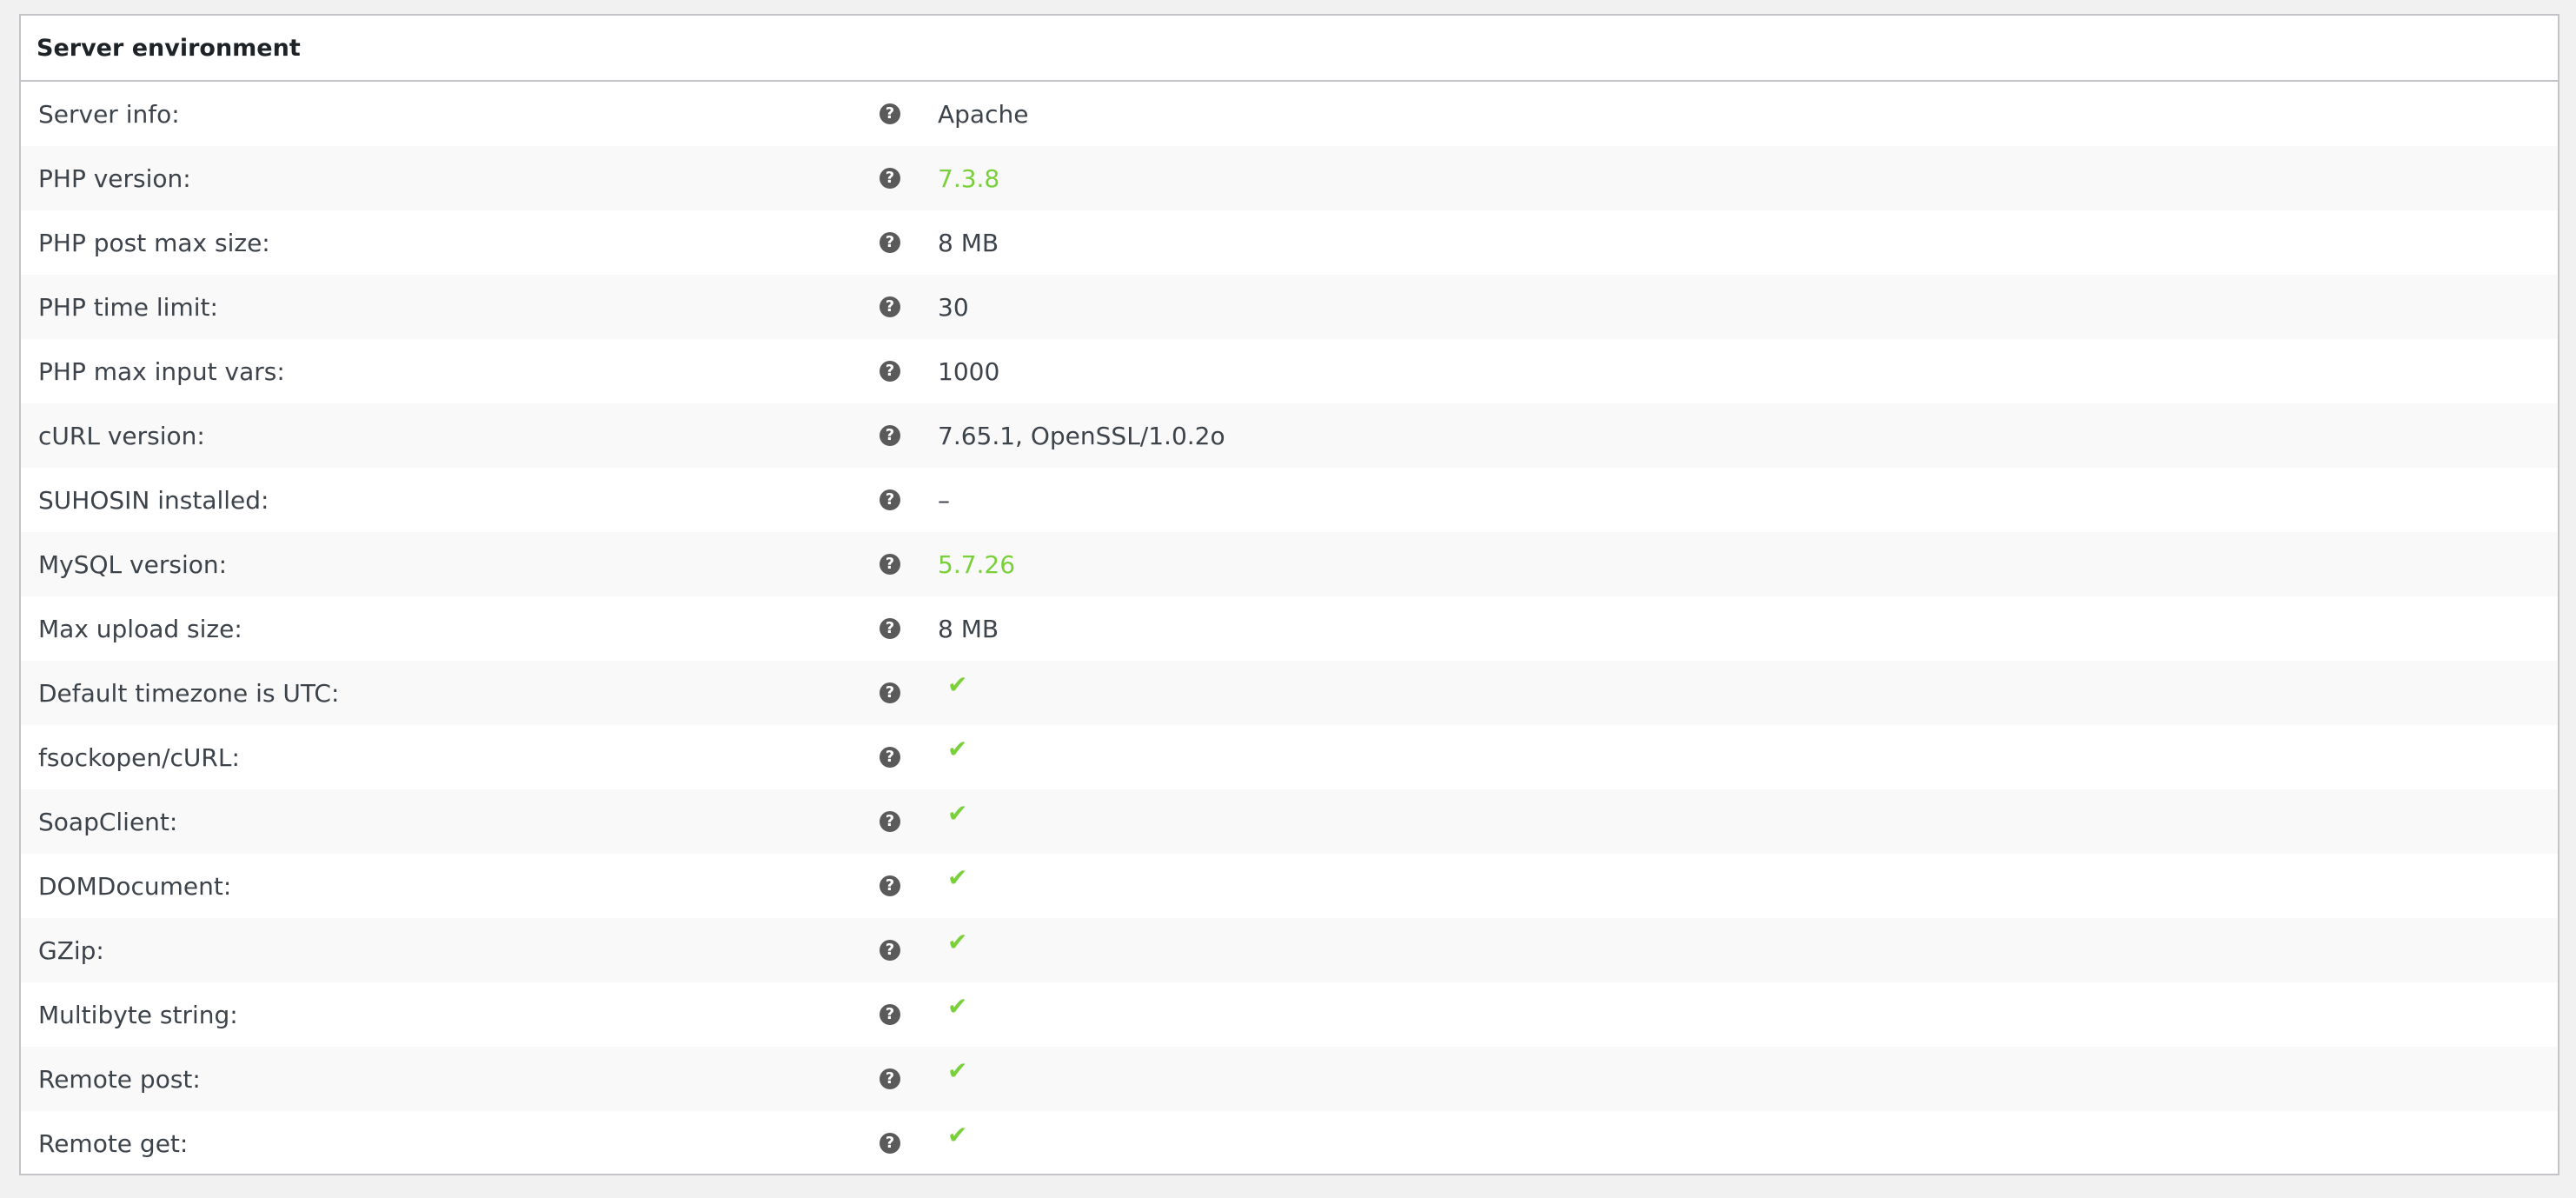  I want to click on table-row: Multibyte string: ? ✔, so click(1289, 1014).